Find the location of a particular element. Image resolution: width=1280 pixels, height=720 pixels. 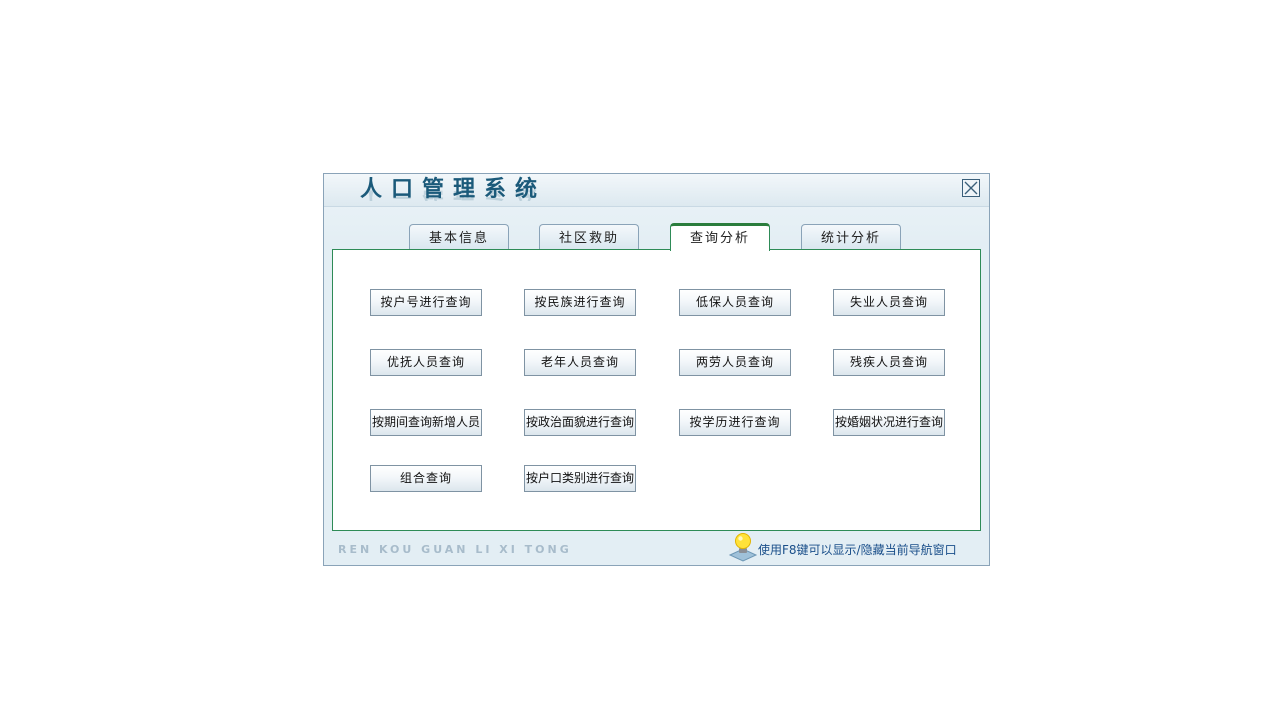

query-low-income-button: 低保人员查询 is located at coordinates (735, 302).